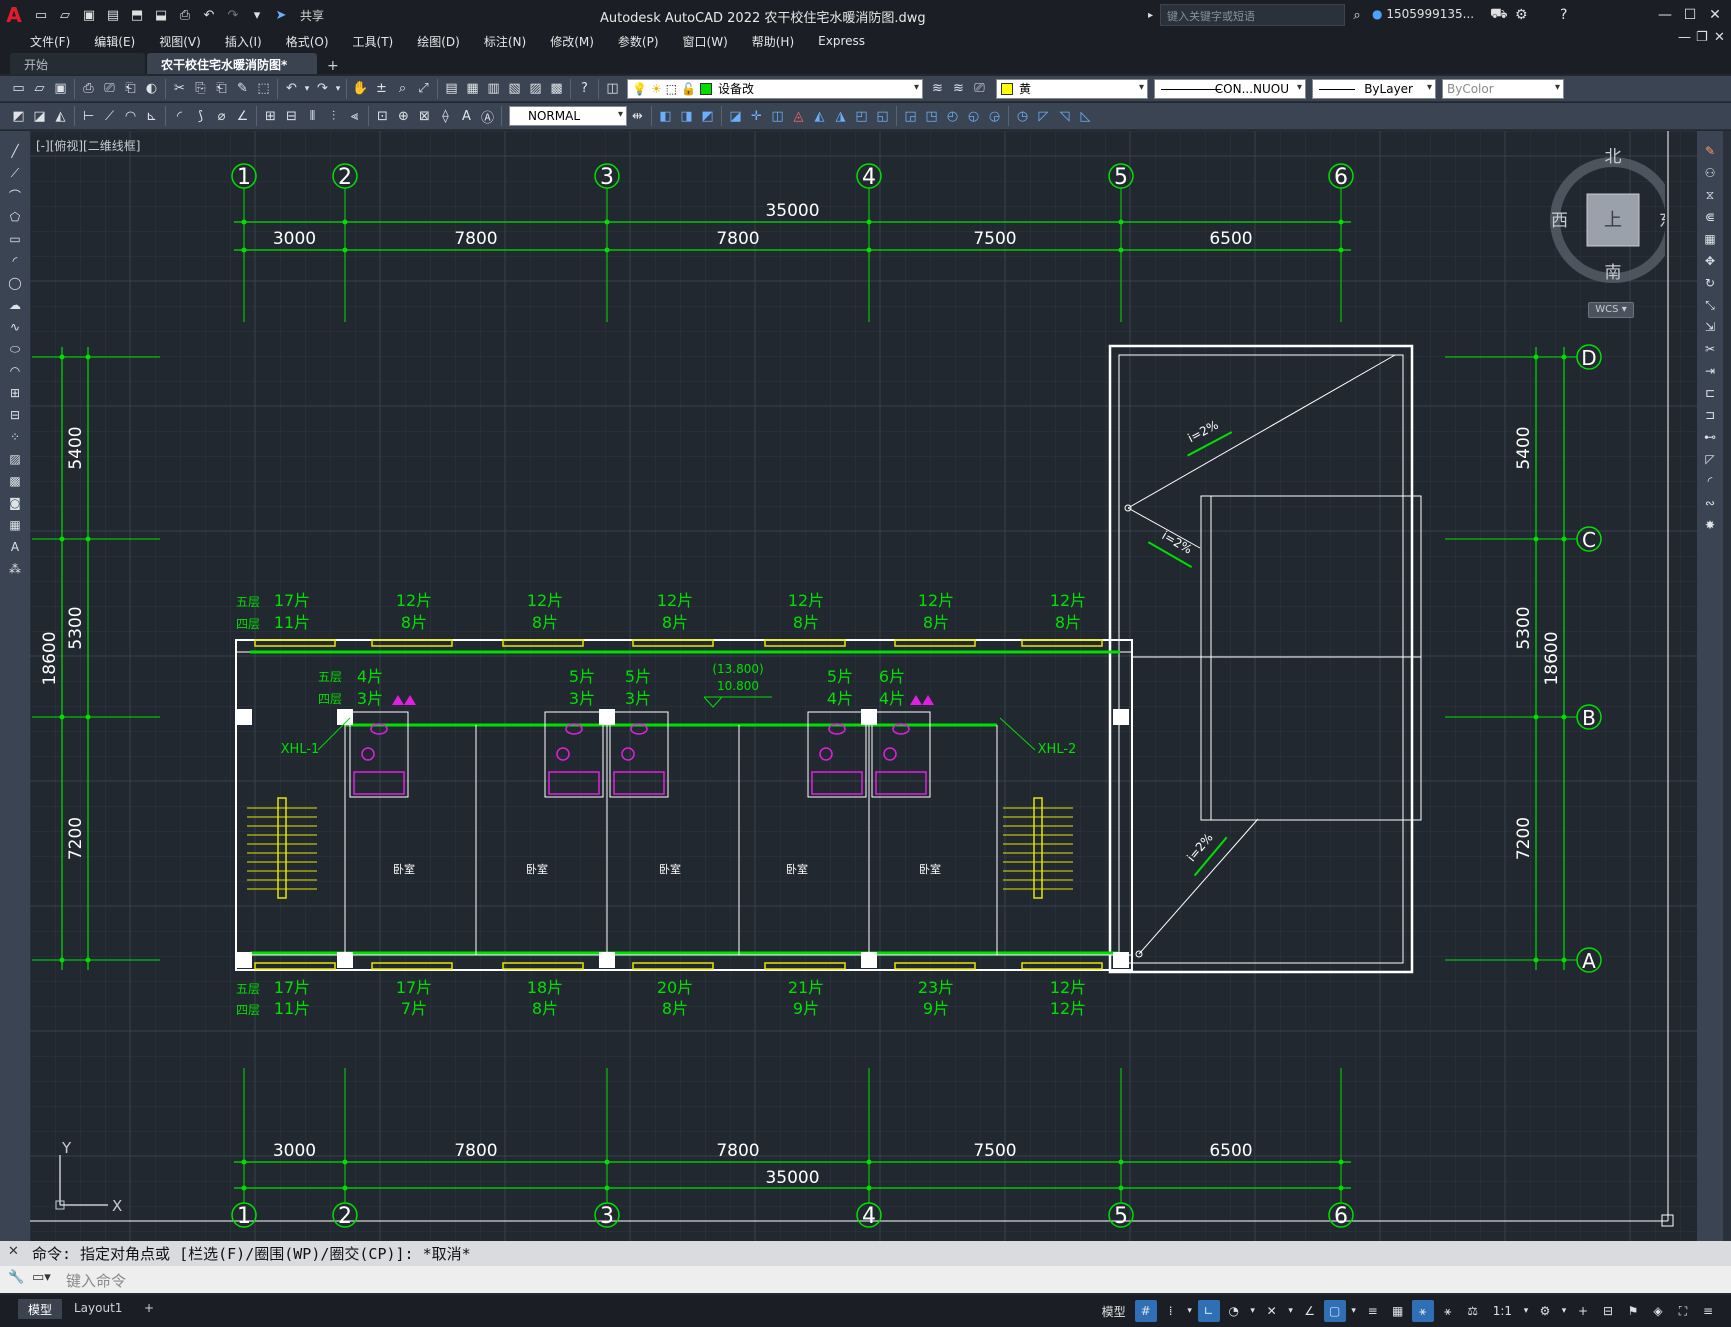  I want to click on open-icon: ▱, so click(39, 88).